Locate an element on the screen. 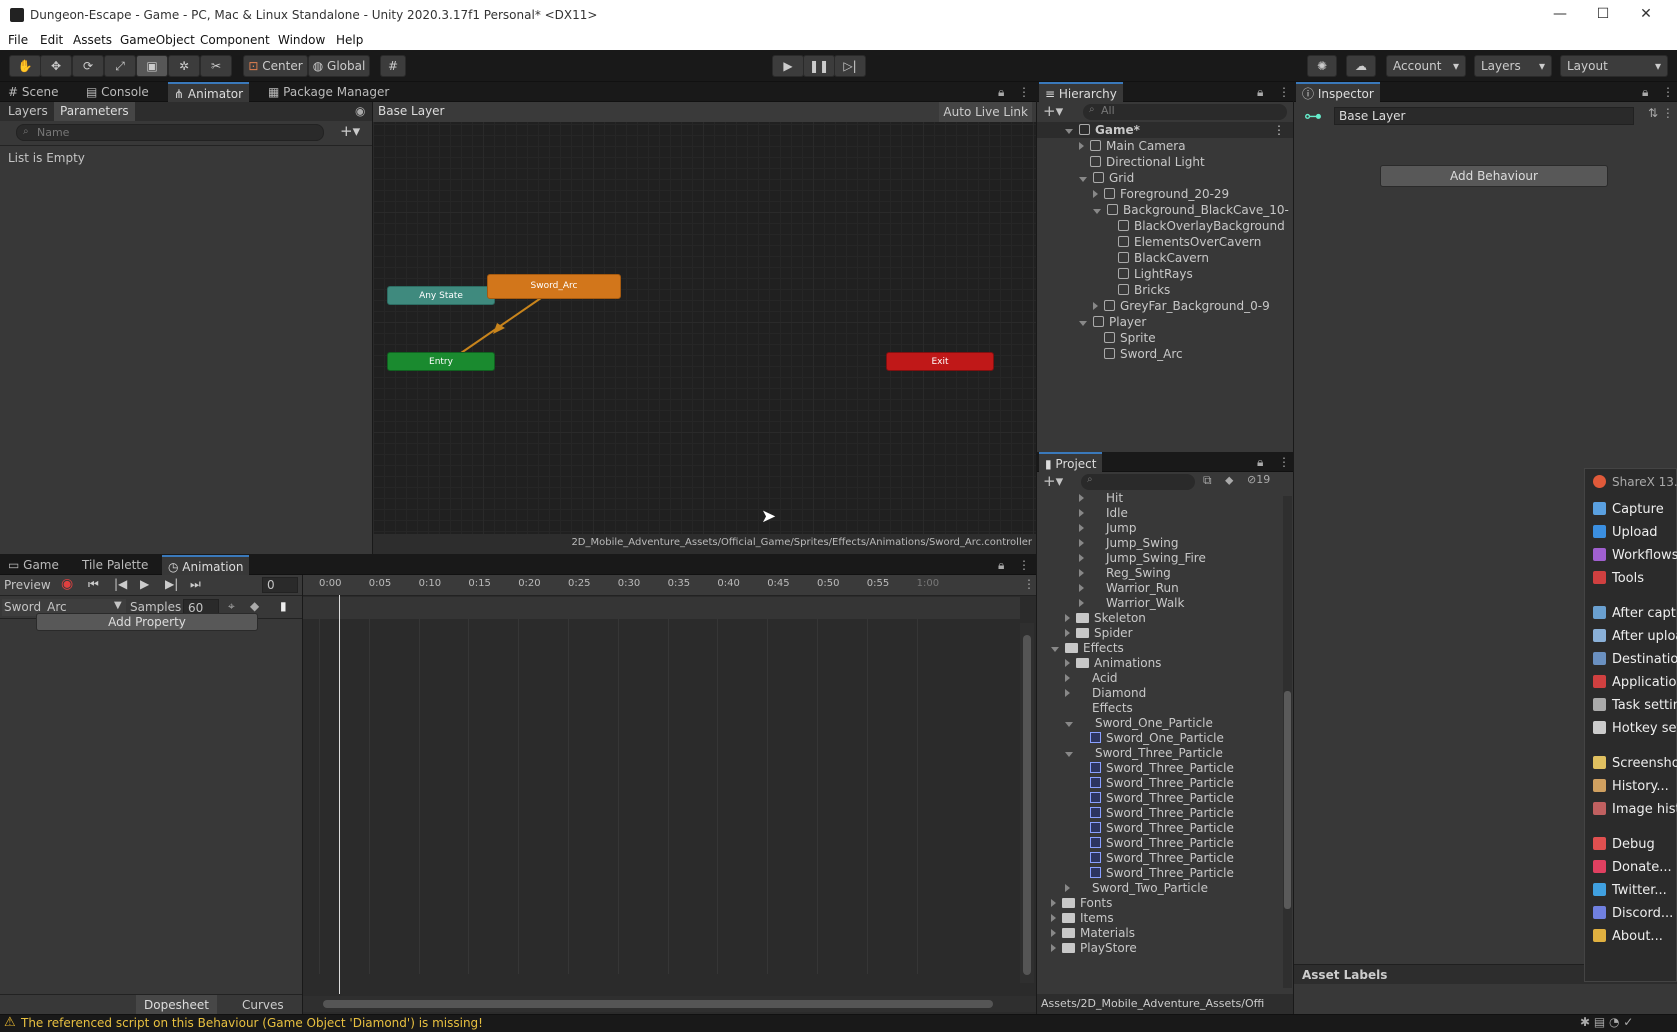  project-item: Effects is located at coordinates (1099, 708).